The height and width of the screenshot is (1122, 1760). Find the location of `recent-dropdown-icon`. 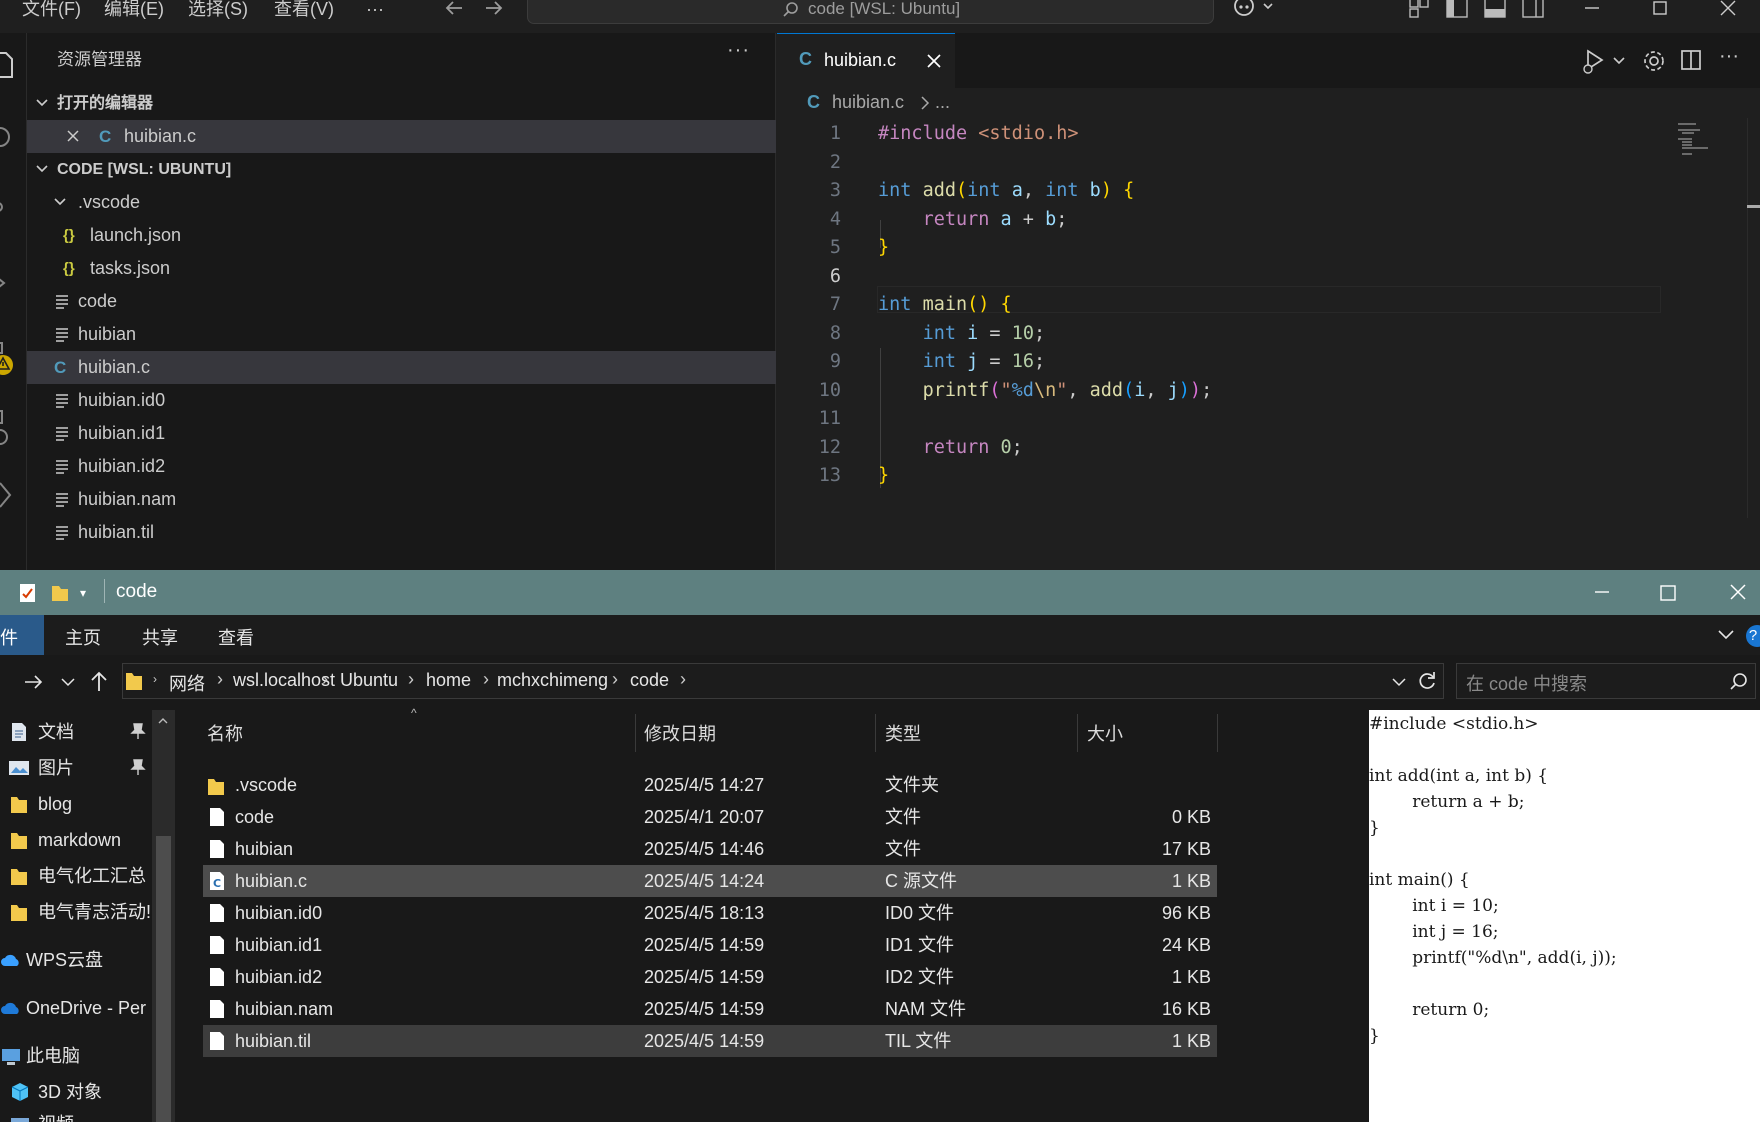

recent-dropdown-icon is located at coordinates (68, 682).